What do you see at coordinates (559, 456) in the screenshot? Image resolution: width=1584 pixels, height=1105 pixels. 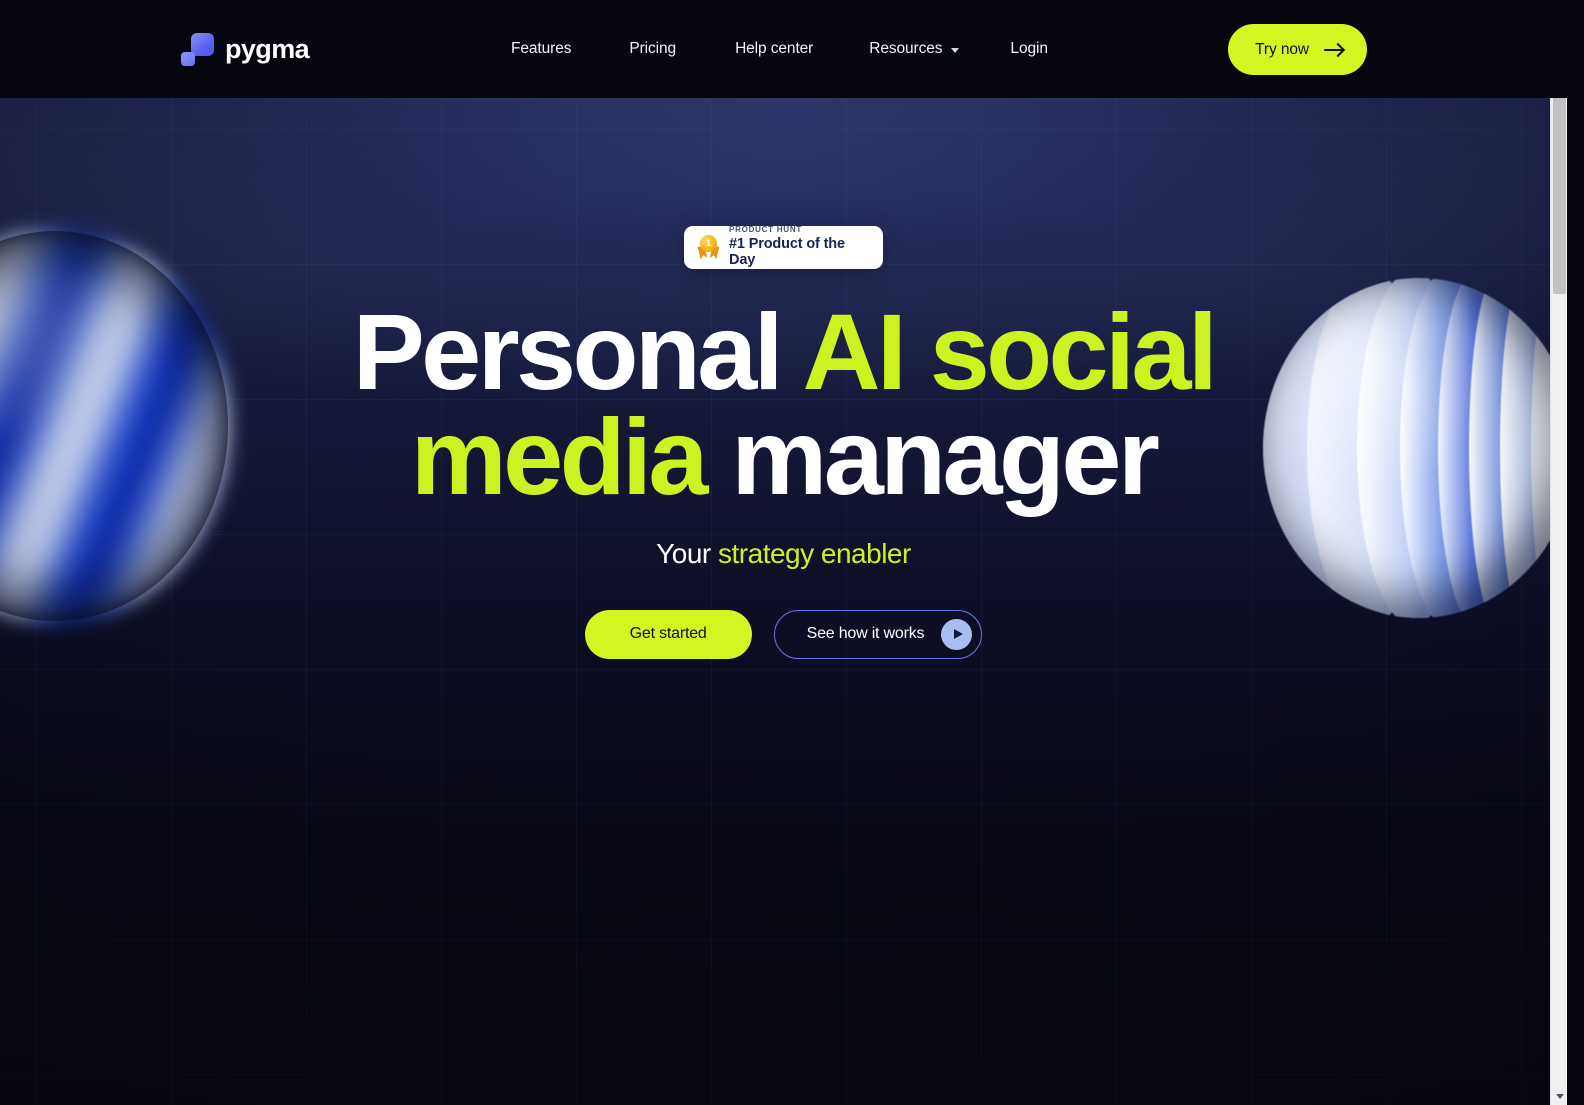 I see `headline-part-3: media` at bounding box center [559, 456].